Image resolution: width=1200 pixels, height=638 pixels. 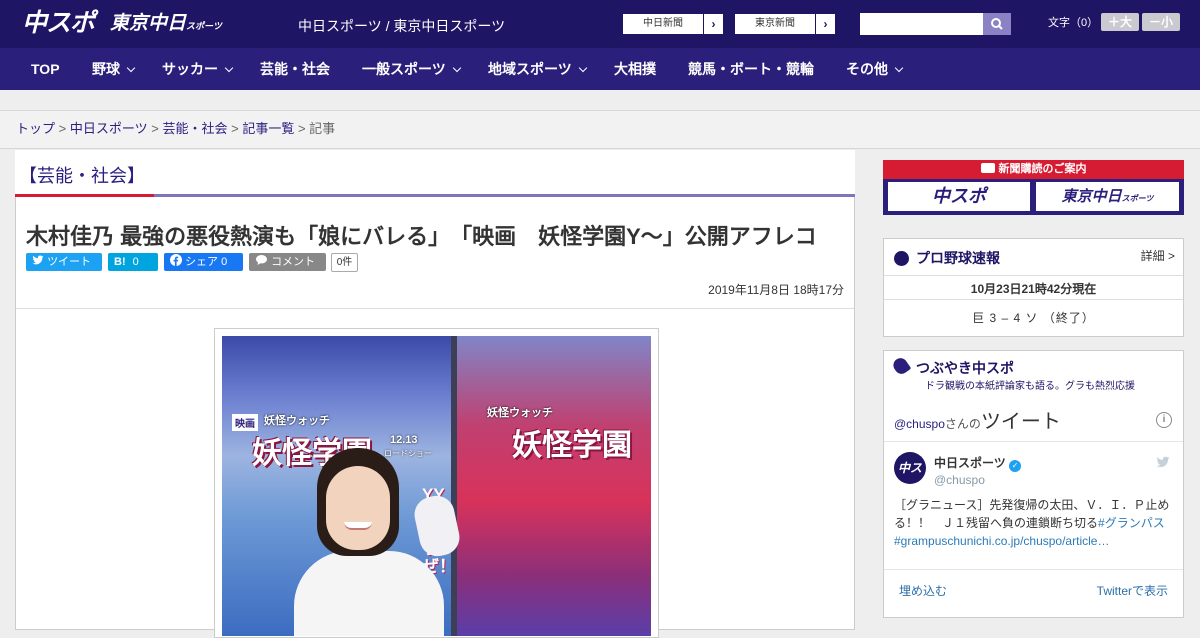 What do you see at coordinates (600, 130) in the screenshot?
I see `breadcrumb: トップ > 中日スポーツ > 芸能・社会 > 記事一覧 > 記事` at bounding box center [600, 130].